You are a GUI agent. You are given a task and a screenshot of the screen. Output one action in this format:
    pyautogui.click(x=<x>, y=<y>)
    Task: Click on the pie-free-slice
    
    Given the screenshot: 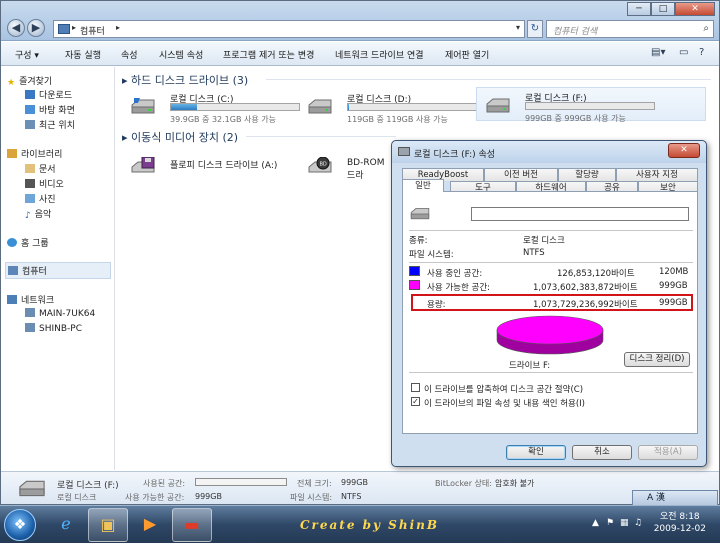 What is the action you would take?
    pyautogui.click(x=550, y=330)
    